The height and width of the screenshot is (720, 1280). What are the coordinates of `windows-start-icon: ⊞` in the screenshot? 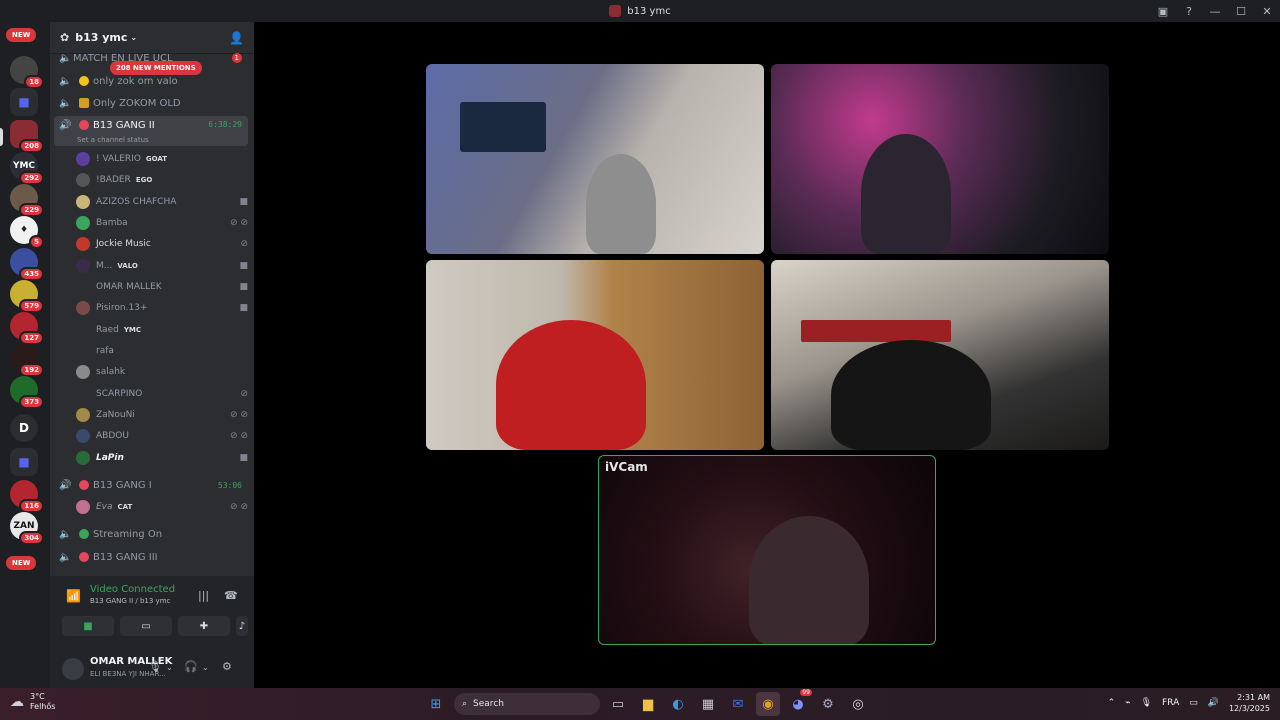 It's located at (436, 704).